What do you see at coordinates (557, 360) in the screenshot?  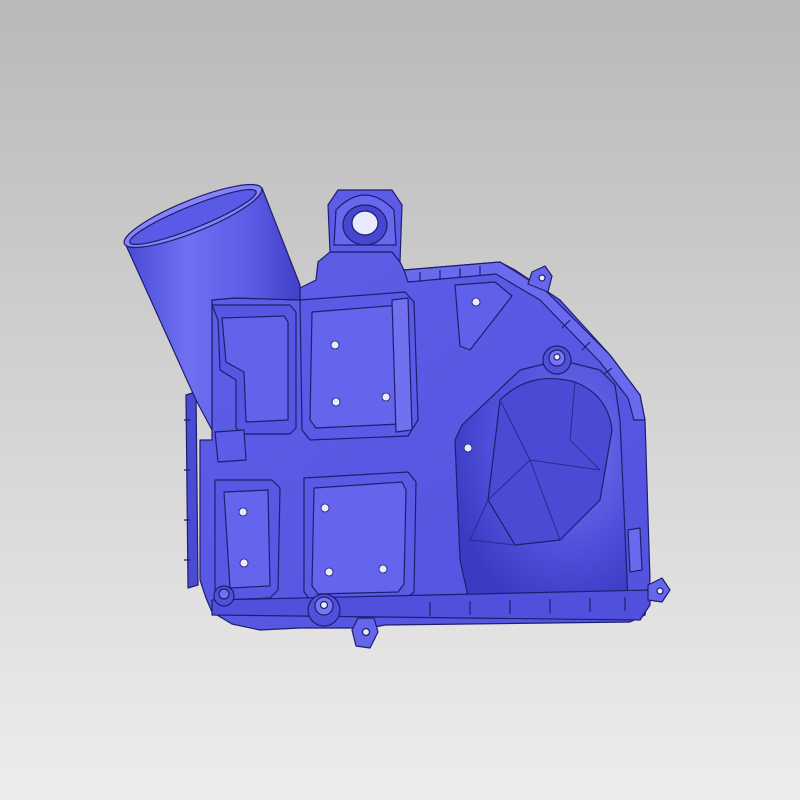 I see `right-boss` at bounding box center [557, 360].